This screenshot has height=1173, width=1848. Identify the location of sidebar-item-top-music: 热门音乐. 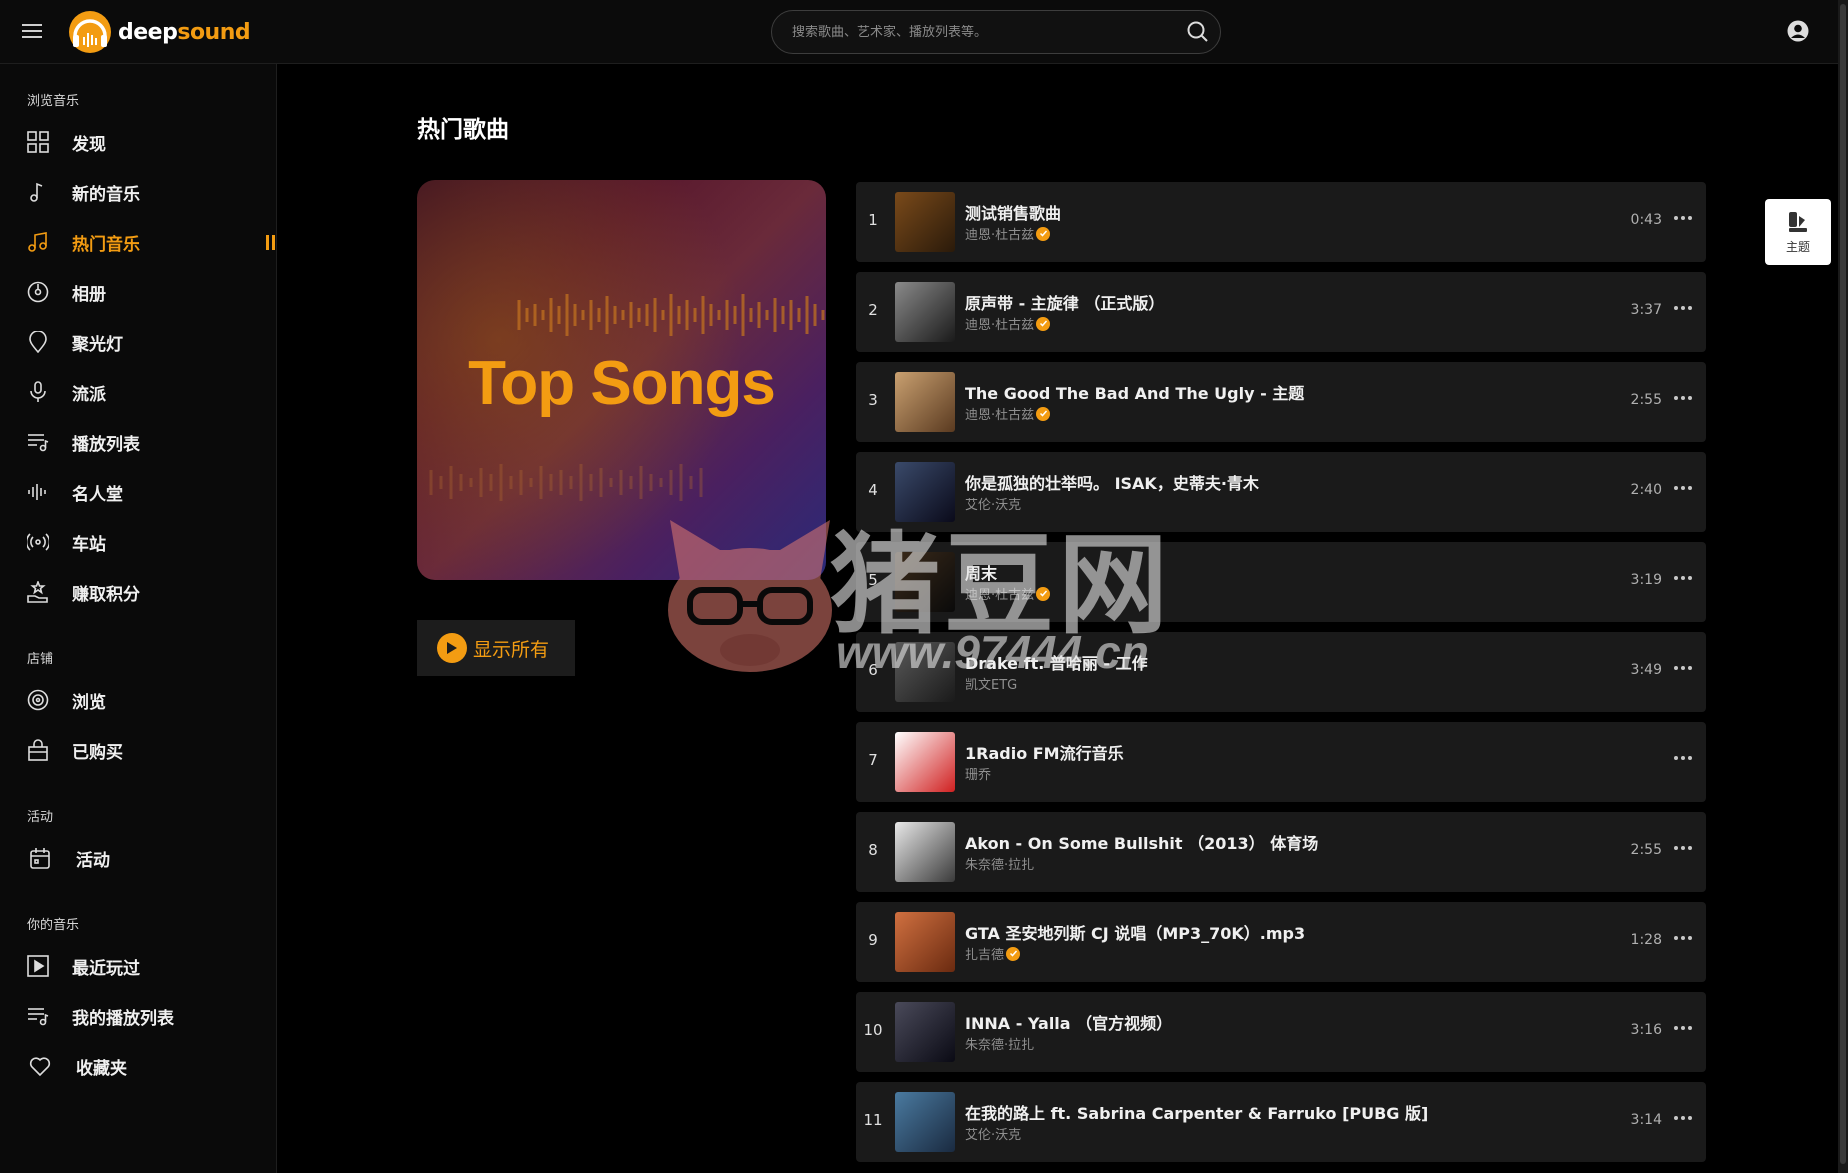
(138, 242).